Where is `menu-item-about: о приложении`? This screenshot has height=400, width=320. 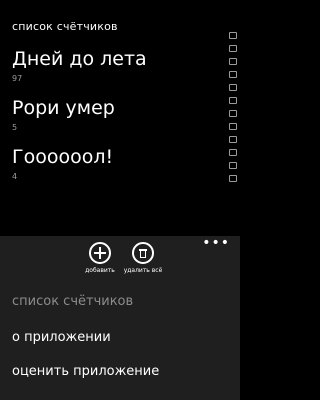
menu-item-about: о приложении is located at coordinates (61, 337).